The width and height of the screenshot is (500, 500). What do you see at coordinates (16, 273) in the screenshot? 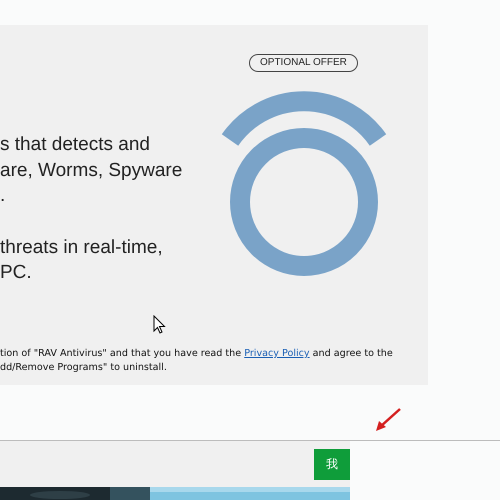
I see `description-text: PC.` at bounding box center [16, 273].